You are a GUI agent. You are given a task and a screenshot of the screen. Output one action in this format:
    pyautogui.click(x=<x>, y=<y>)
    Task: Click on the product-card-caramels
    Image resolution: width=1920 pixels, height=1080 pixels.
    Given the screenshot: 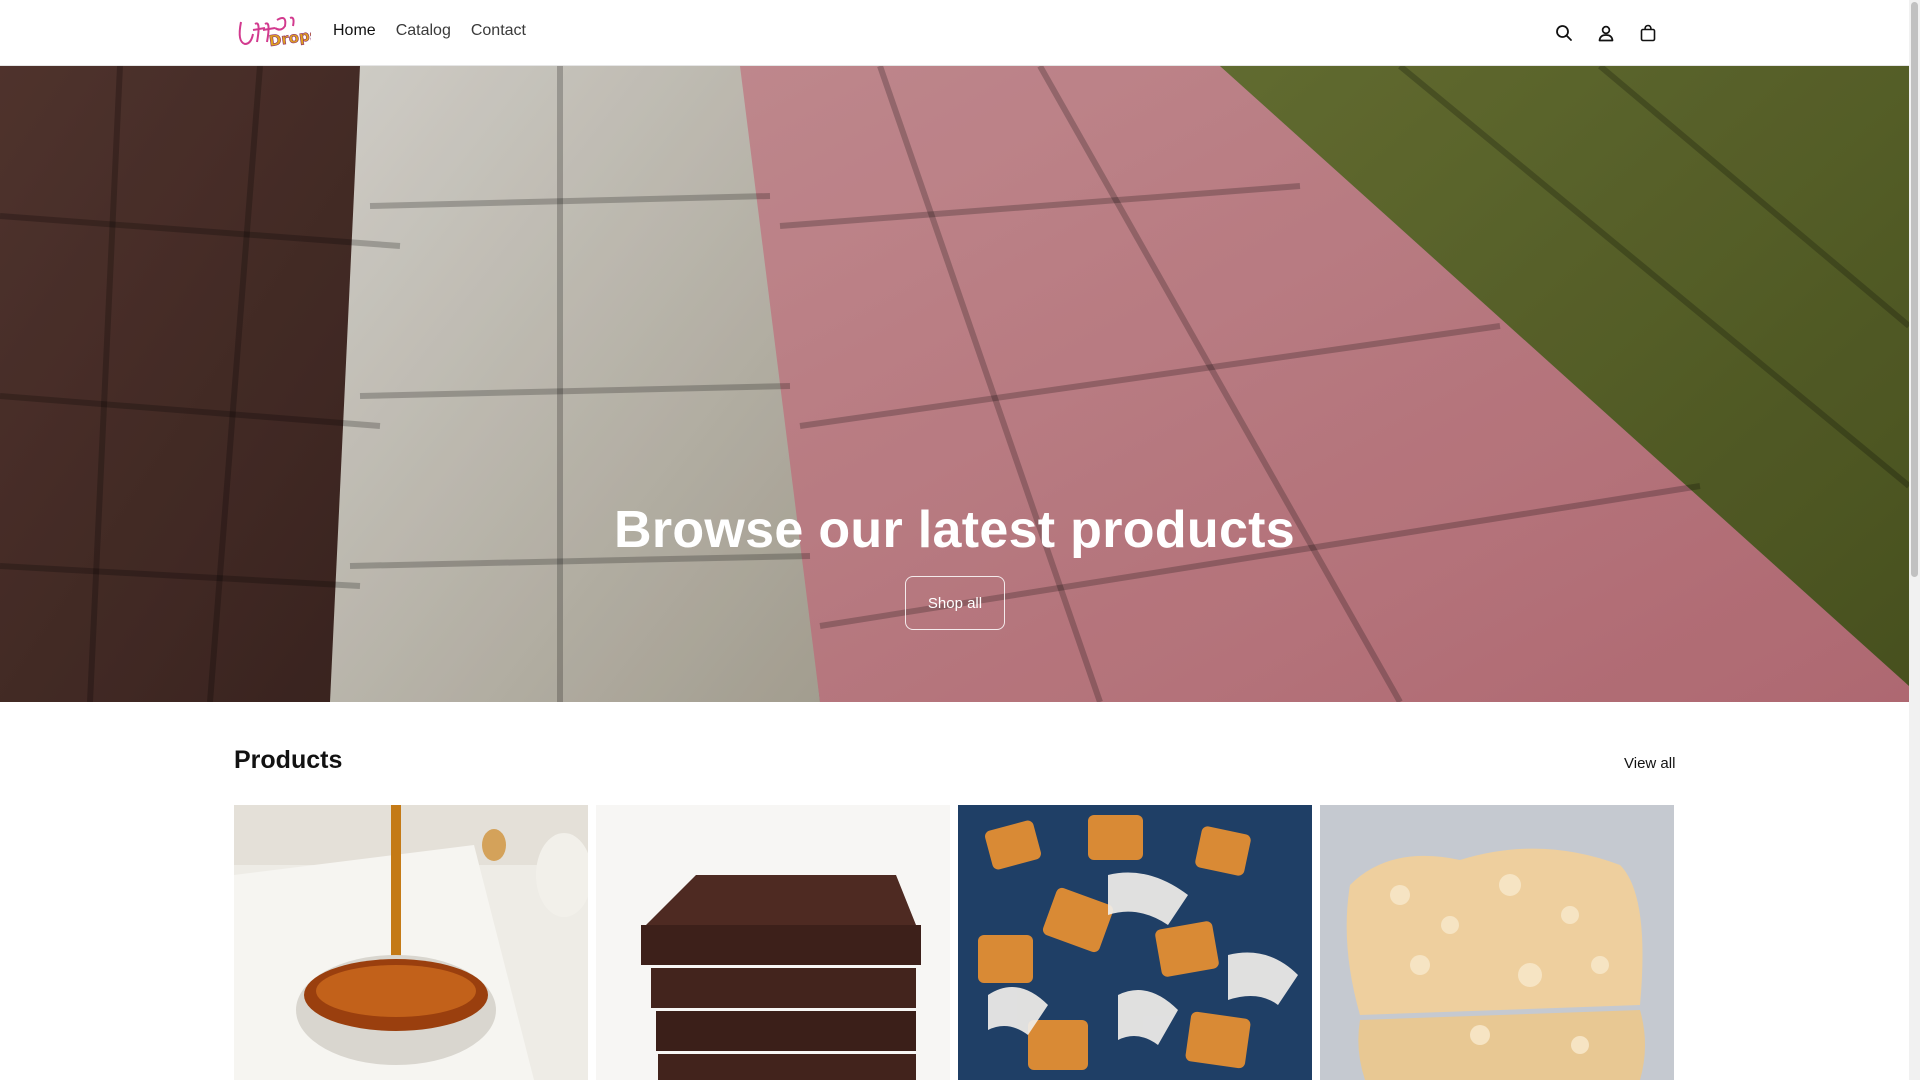 What is the action you would take?
    pyautogui.click(x=1135, y=942)
    